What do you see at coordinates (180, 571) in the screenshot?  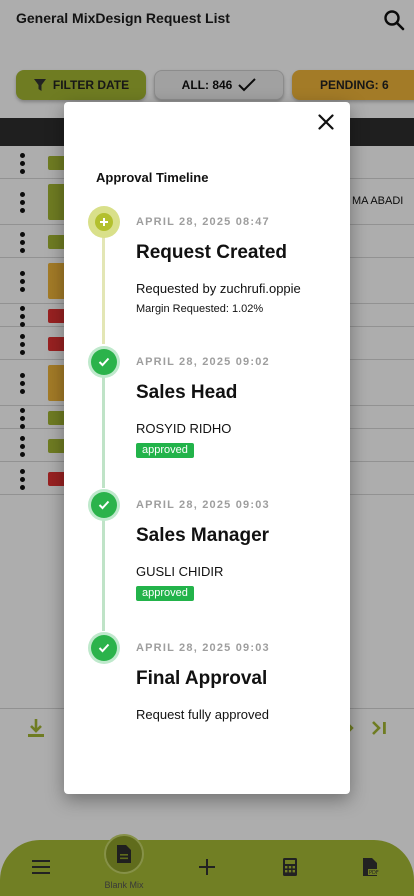 I see `step-approver: GUSLI CHIDIR` at bounding box center [180, 571].